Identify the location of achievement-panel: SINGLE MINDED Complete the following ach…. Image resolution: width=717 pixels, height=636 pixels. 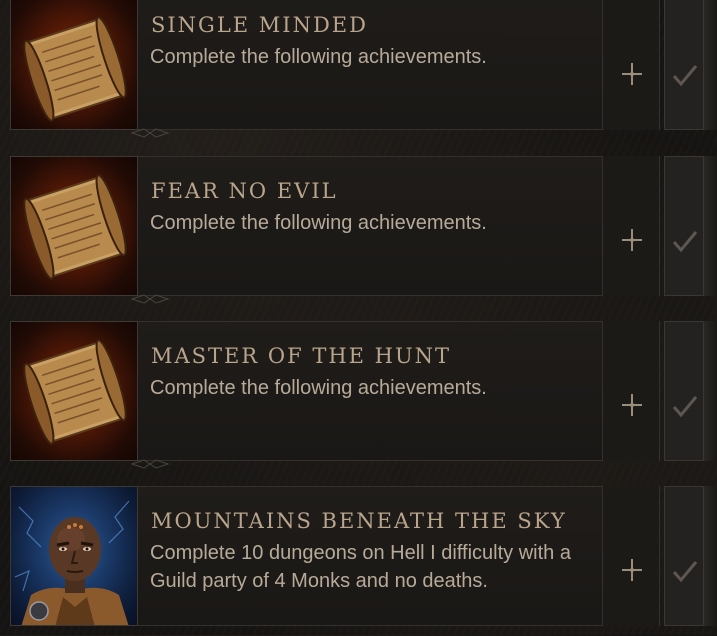
(370, 65).